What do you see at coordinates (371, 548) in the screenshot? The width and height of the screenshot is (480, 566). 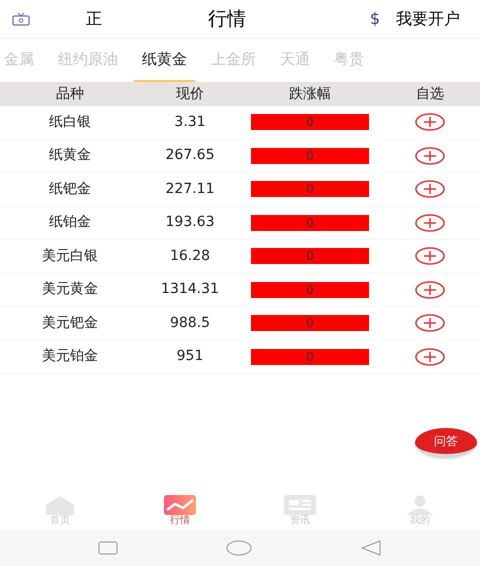 I see `back-icon` at bounding box center [371, 548].